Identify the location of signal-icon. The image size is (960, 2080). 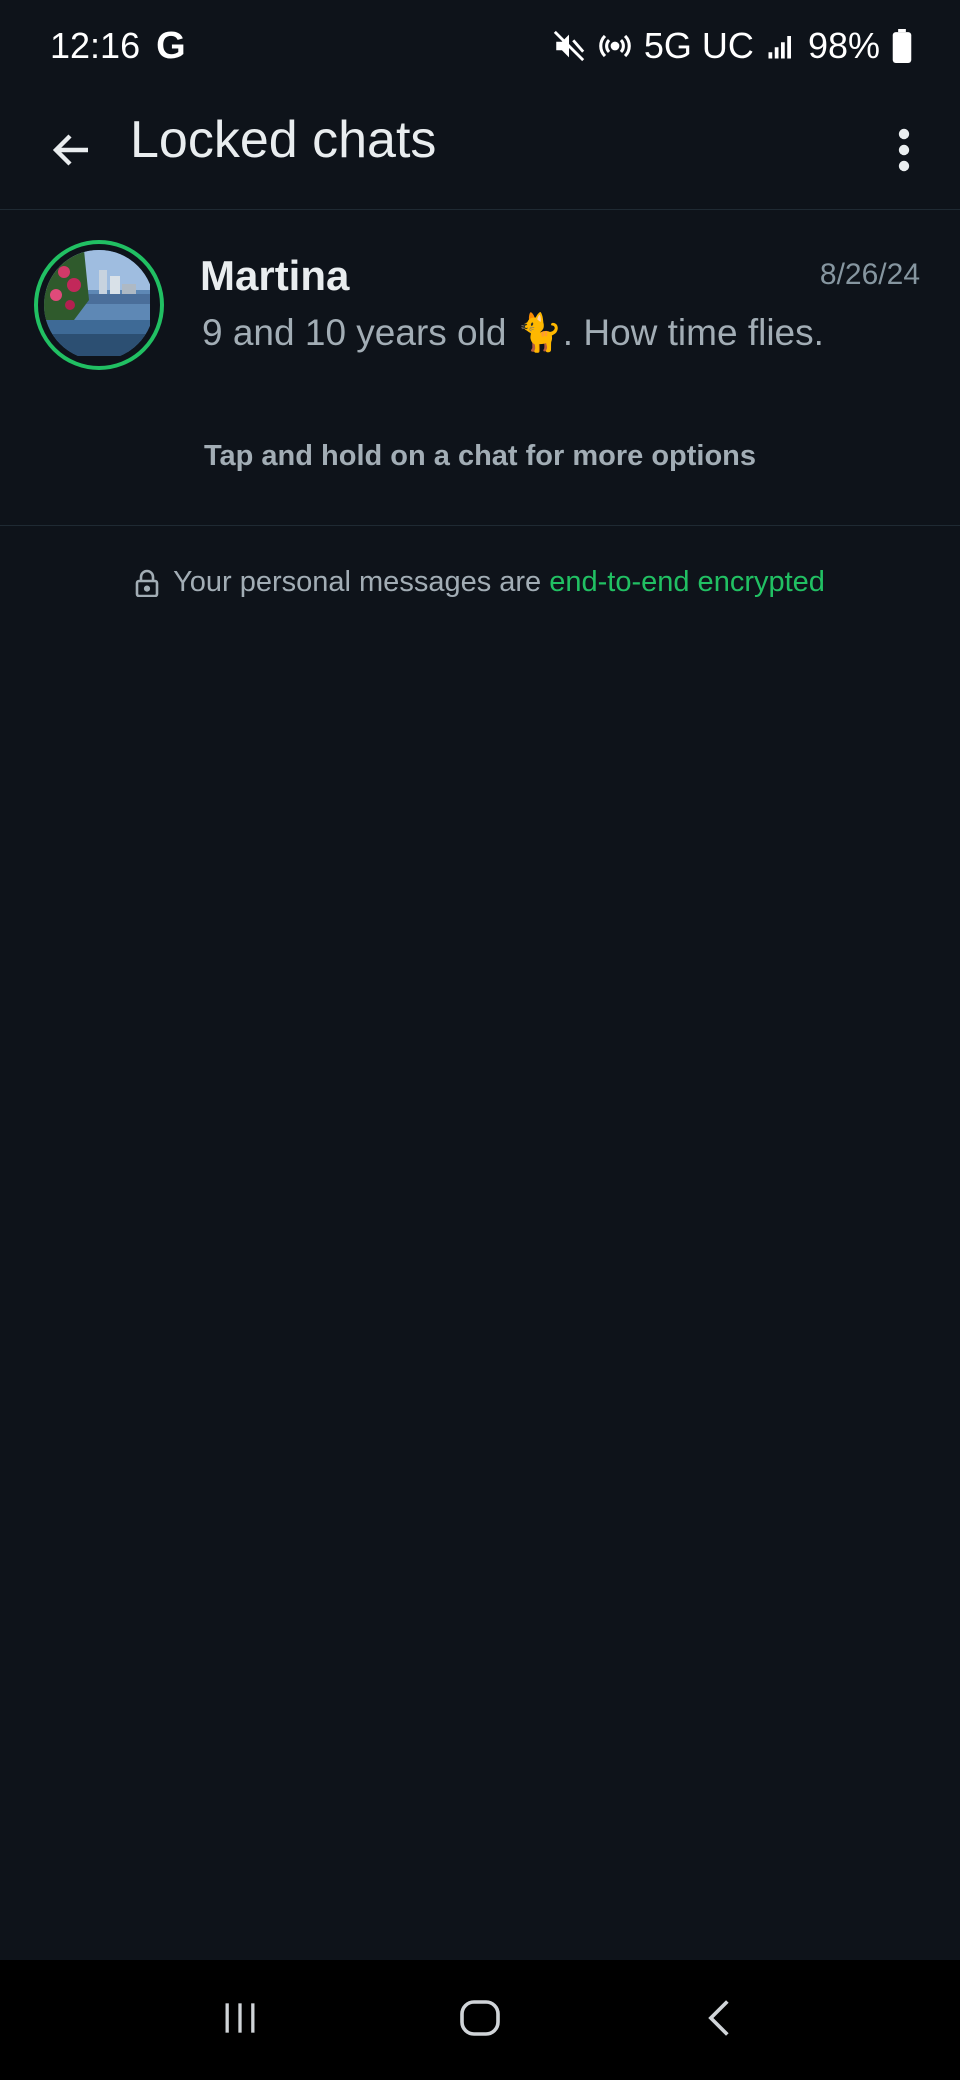
(781, 46).